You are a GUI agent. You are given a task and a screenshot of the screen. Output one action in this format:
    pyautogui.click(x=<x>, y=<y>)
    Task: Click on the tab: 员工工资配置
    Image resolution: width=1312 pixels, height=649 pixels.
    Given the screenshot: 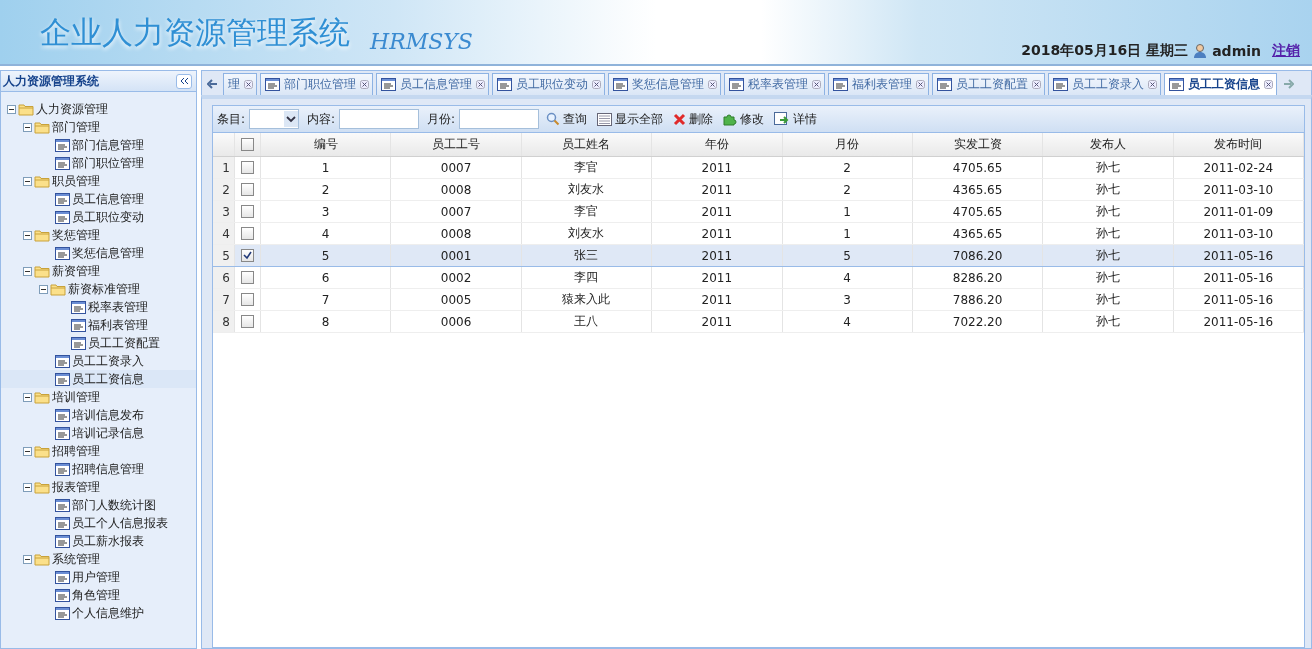 What is the action you would take?
    pyautogui.click(x=988, y=84)
    